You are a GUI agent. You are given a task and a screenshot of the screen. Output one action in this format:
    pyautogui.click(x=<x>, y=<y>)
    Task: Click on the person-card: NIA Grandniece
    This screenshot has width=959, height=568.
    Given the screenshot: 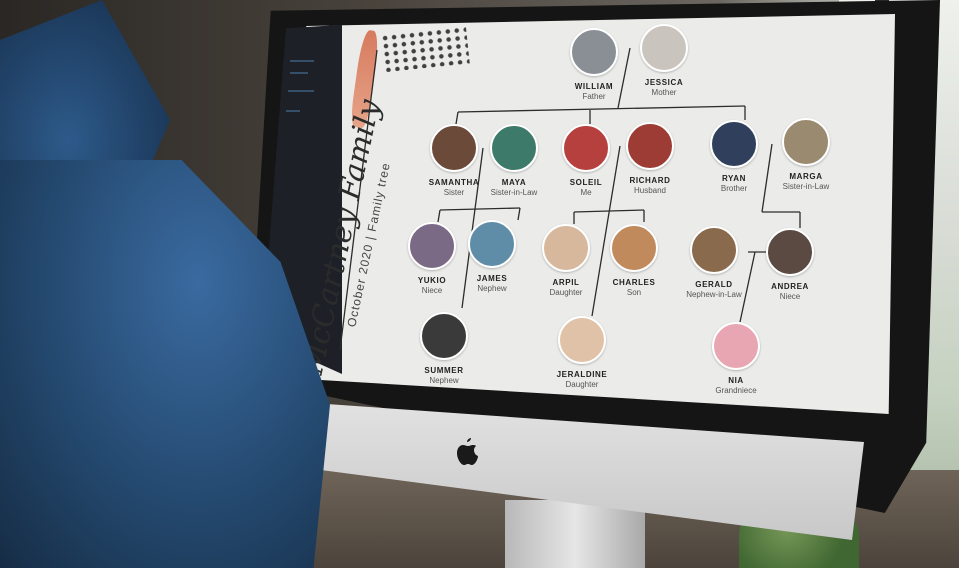 What is the action you would take?
    pyautogui.click(x=736, y=359)
    